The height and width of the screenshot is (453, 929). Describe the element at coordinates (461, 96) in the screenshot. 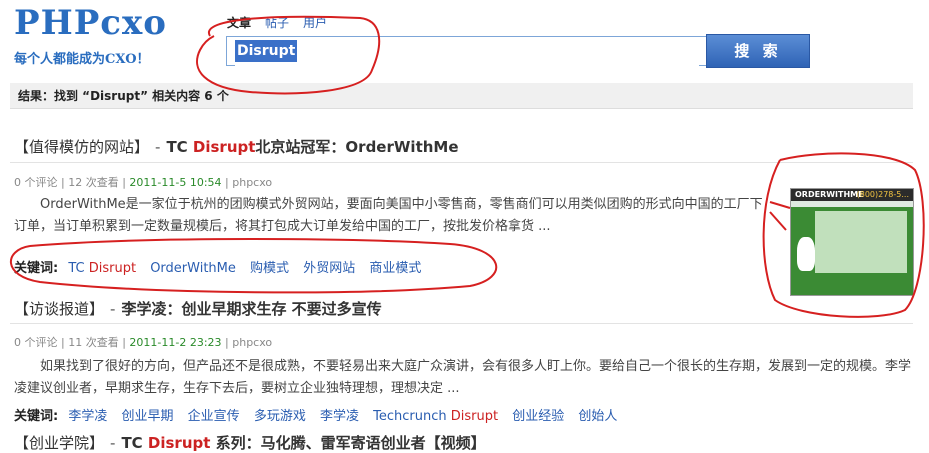

I see `result-summary: 结果：找到 “Disrupt” 相关内容 6 个` at that location.